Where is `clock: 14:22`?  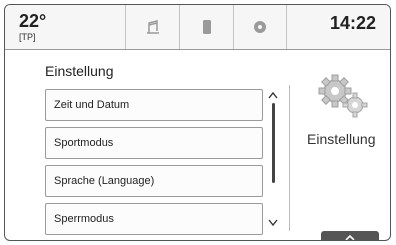
clock: 14:22 is located at coordinates (352, 23).